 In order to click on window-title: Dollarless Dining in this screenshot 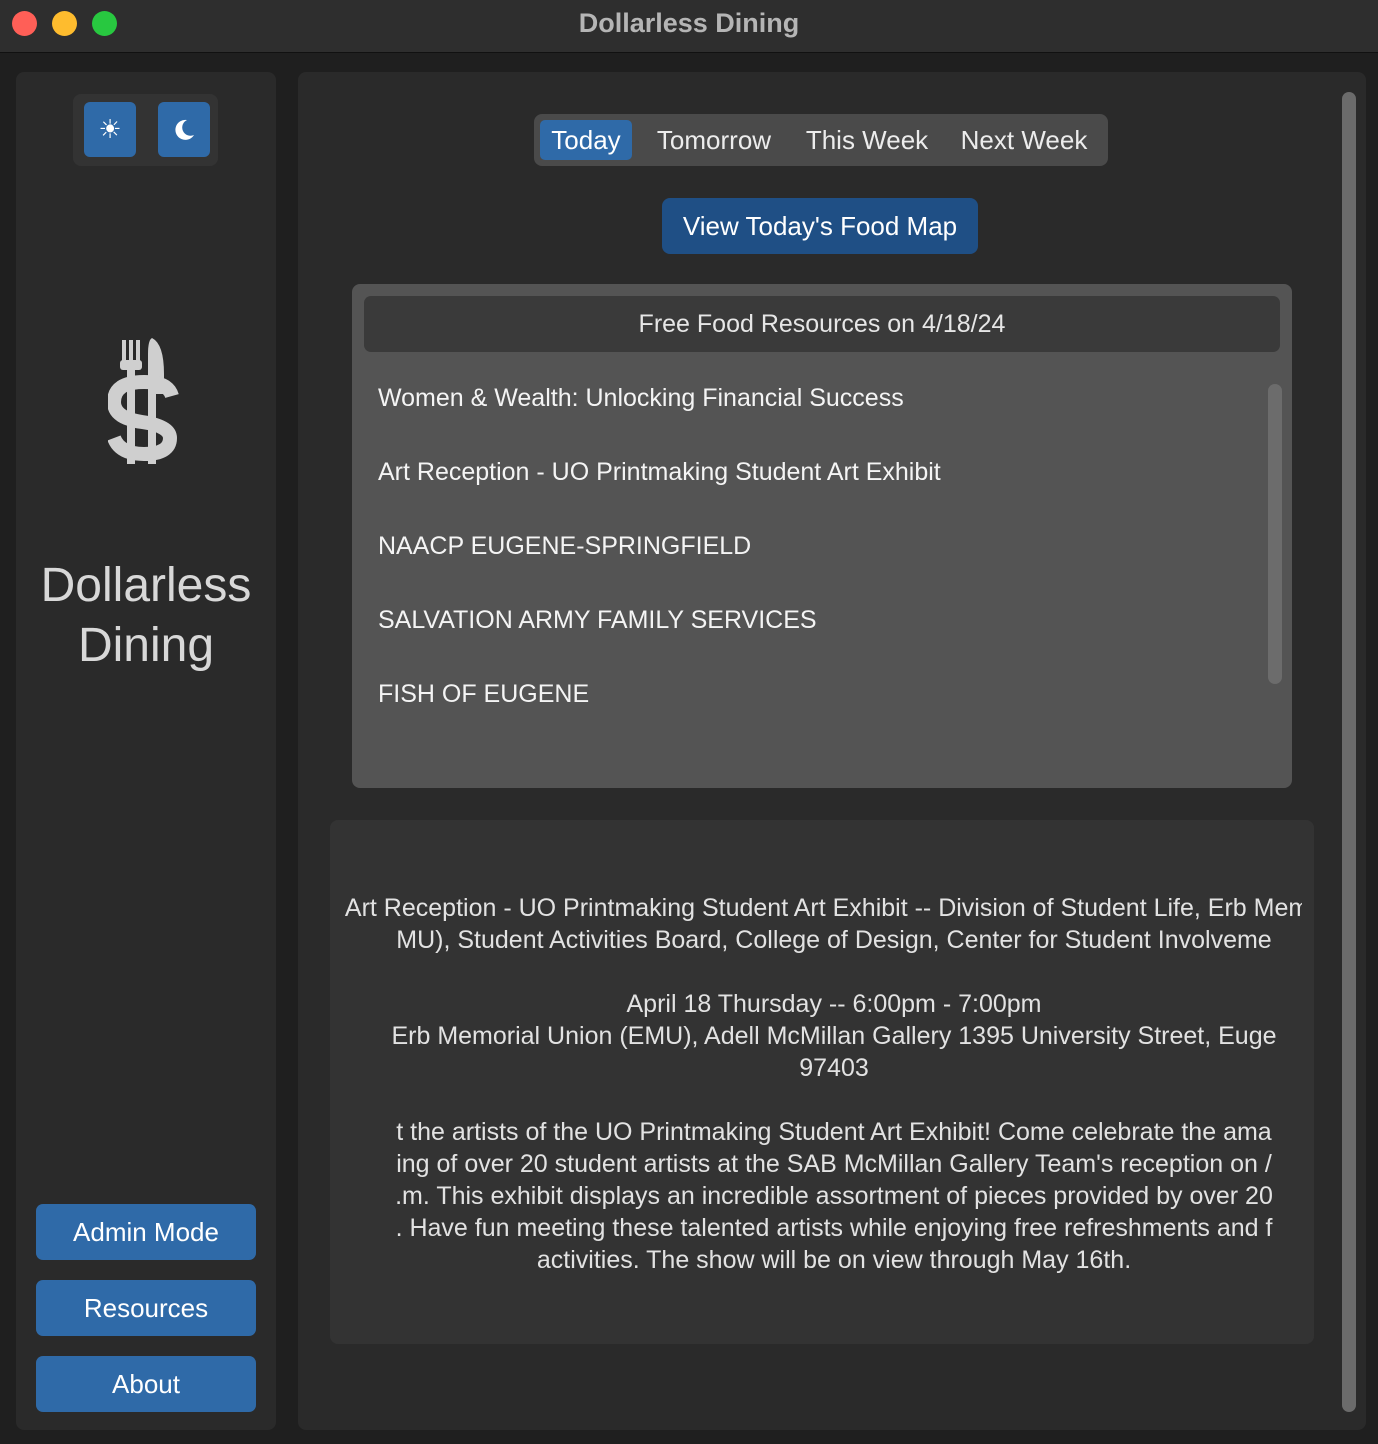, I will do `click(689, 23)`.